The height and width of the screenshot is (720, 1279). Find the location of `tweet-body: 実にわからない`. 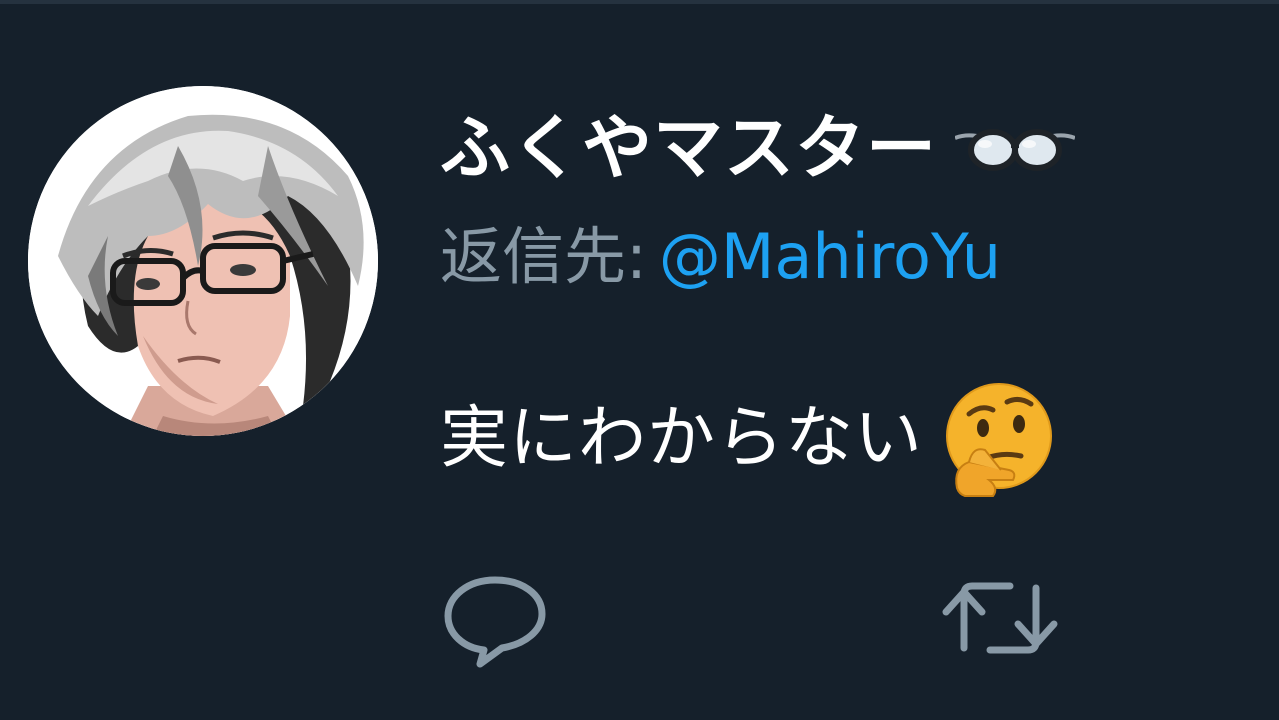

tweet-body: 実にわからない is located at coordinates (748, 439).